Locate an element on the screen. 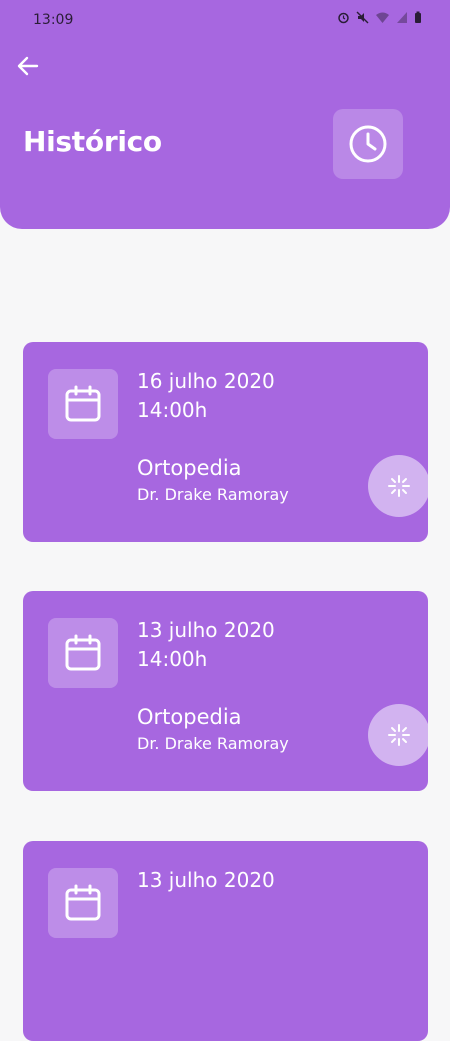 The height and width of the screenshot is (1041, 450). arrow-left-icon is located at coordinates (28, 66).